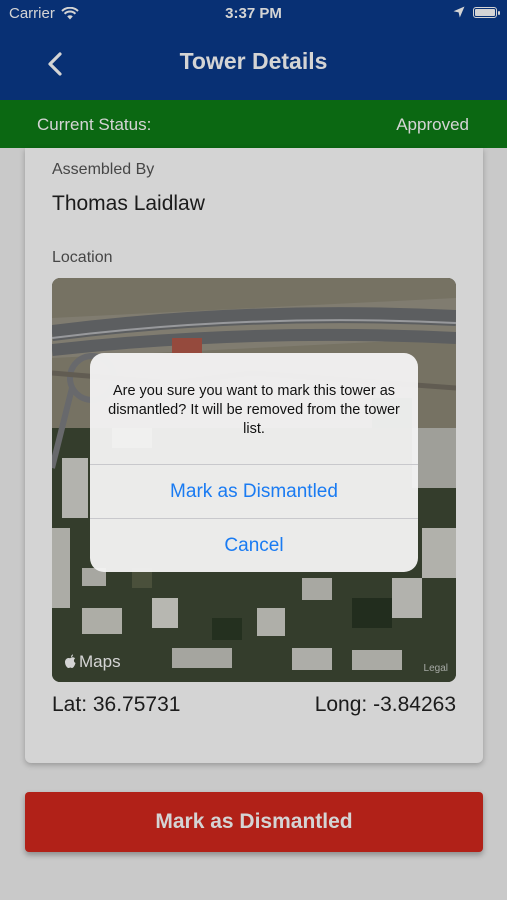  Describe the element at coordinates (254, 545) in the screenshot. I see `cancel-button: Cancel` at that location.